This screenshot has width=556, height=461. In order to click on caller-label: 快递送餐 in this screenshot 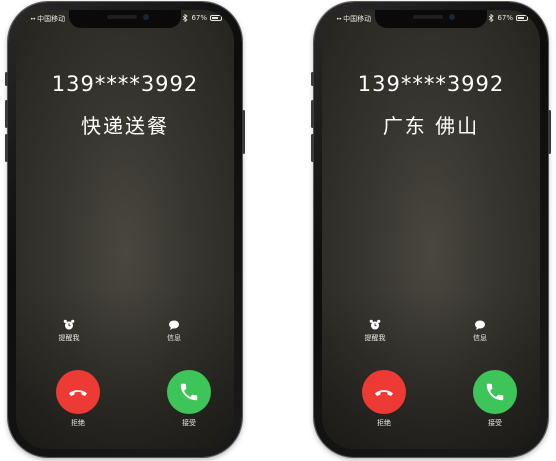, I will do `click(125, 126)`.